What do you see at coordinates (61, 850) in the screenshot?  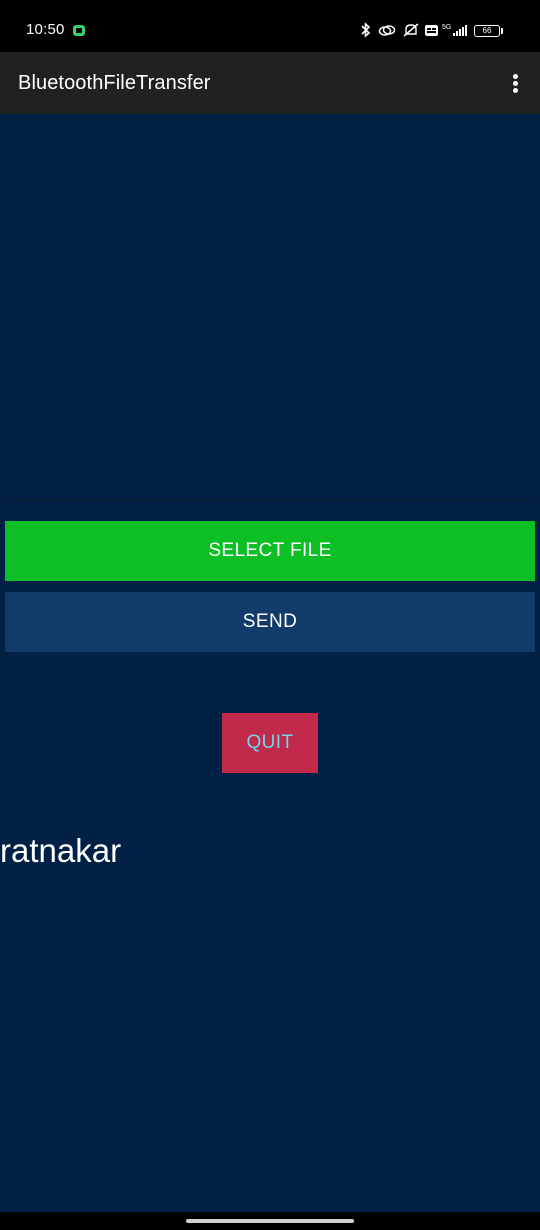 I see `user-name-label: ratnakar` at bounding box center [61, 850].